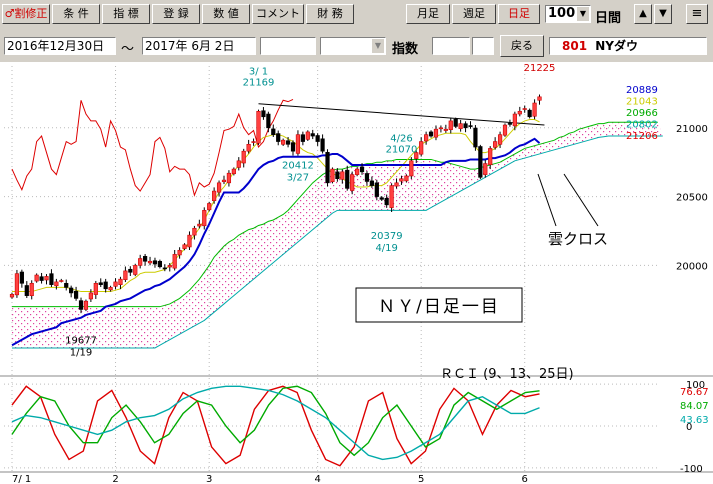  Describe the element at coordinates (642, 90) in the screenshot. I see `legend-value: 20889` at that location.